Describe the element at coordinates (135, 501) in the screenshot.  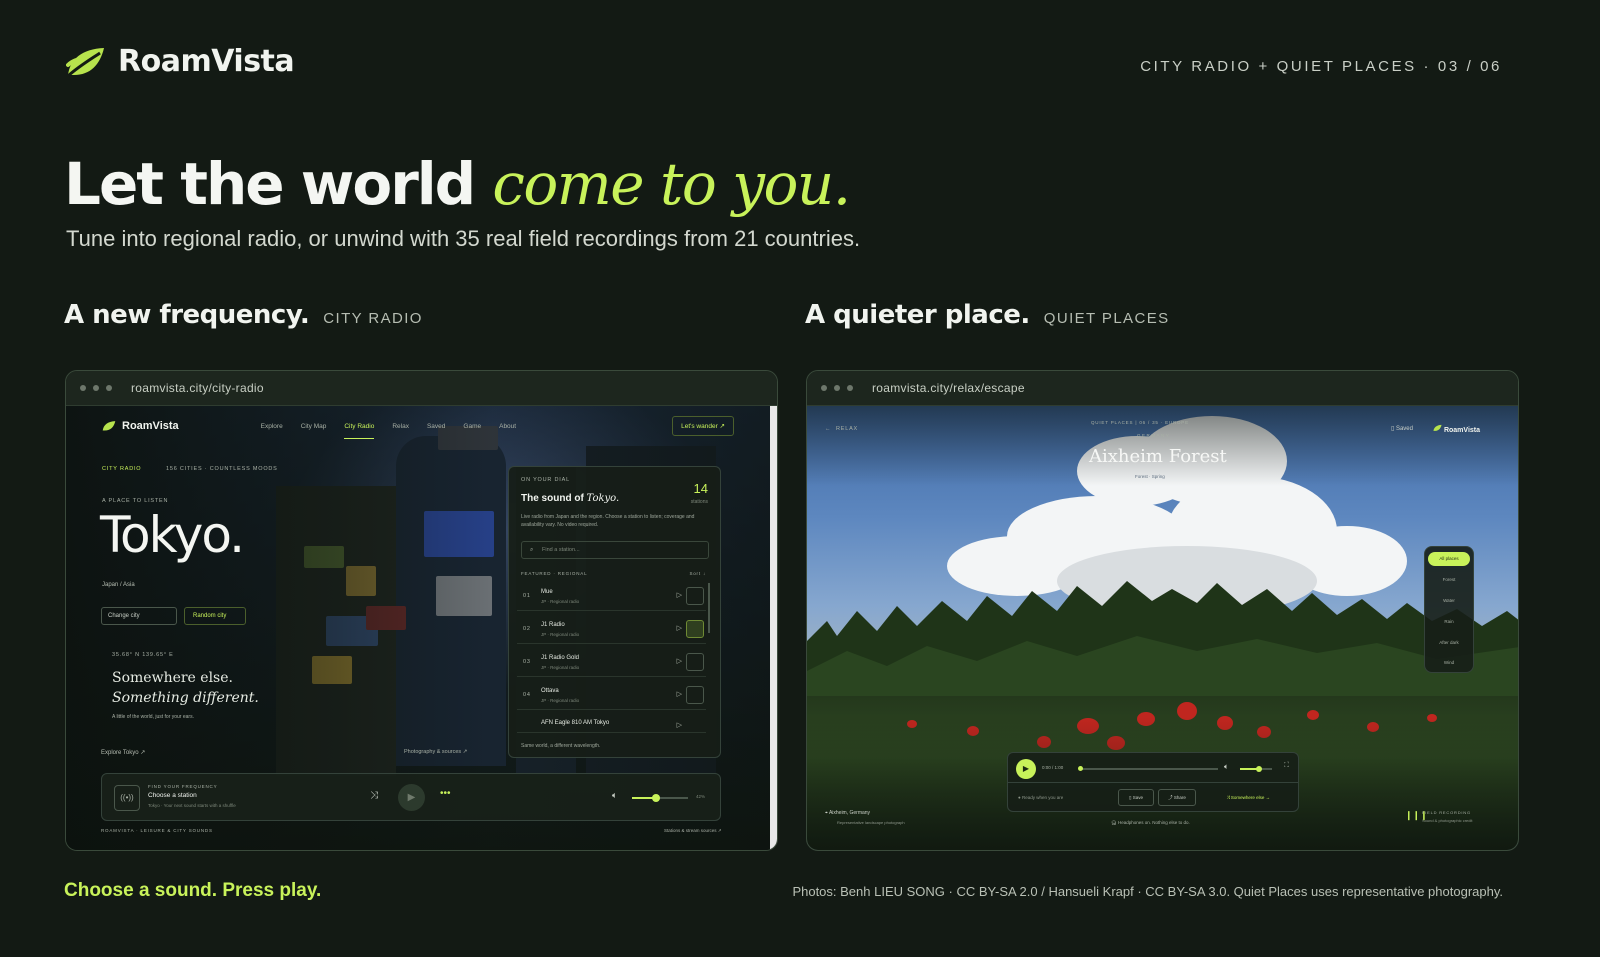
I see `eyebrow: A PLACE TO LISTEN` at that location.